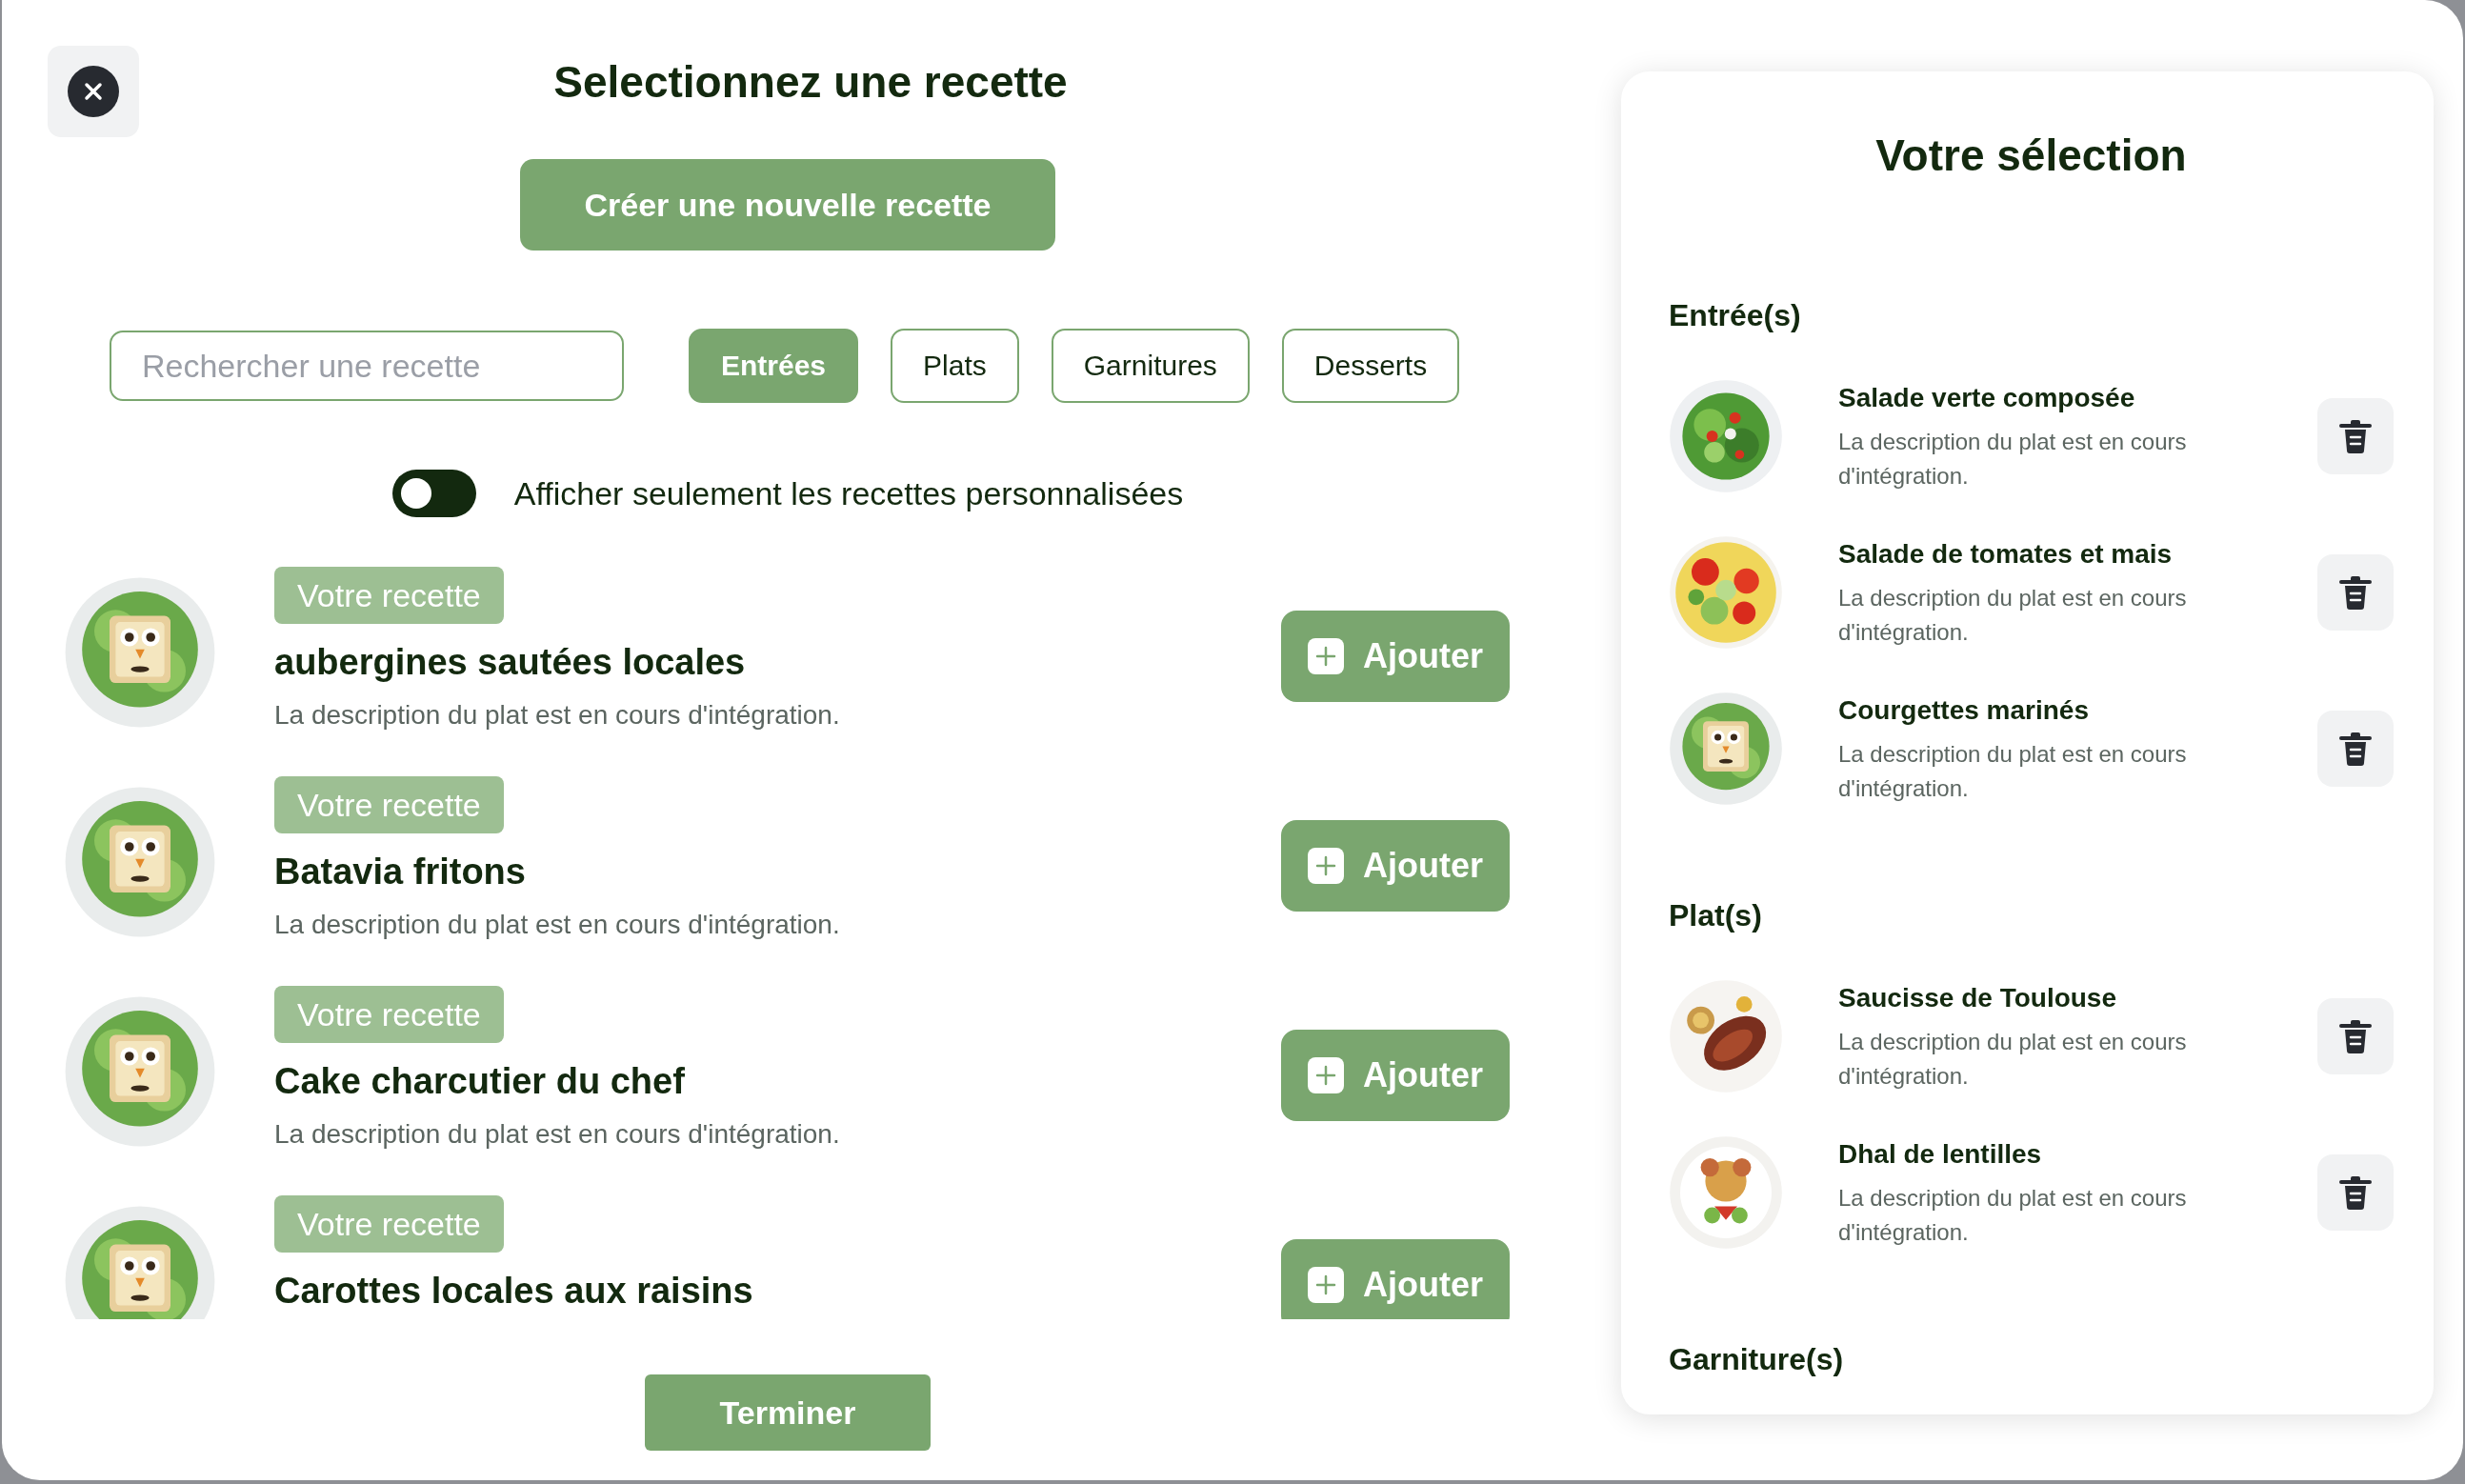 This screenshot has height=1484, width=2465. I want to click on dialog-title: Selectionnez une recette, so click(810, 82).